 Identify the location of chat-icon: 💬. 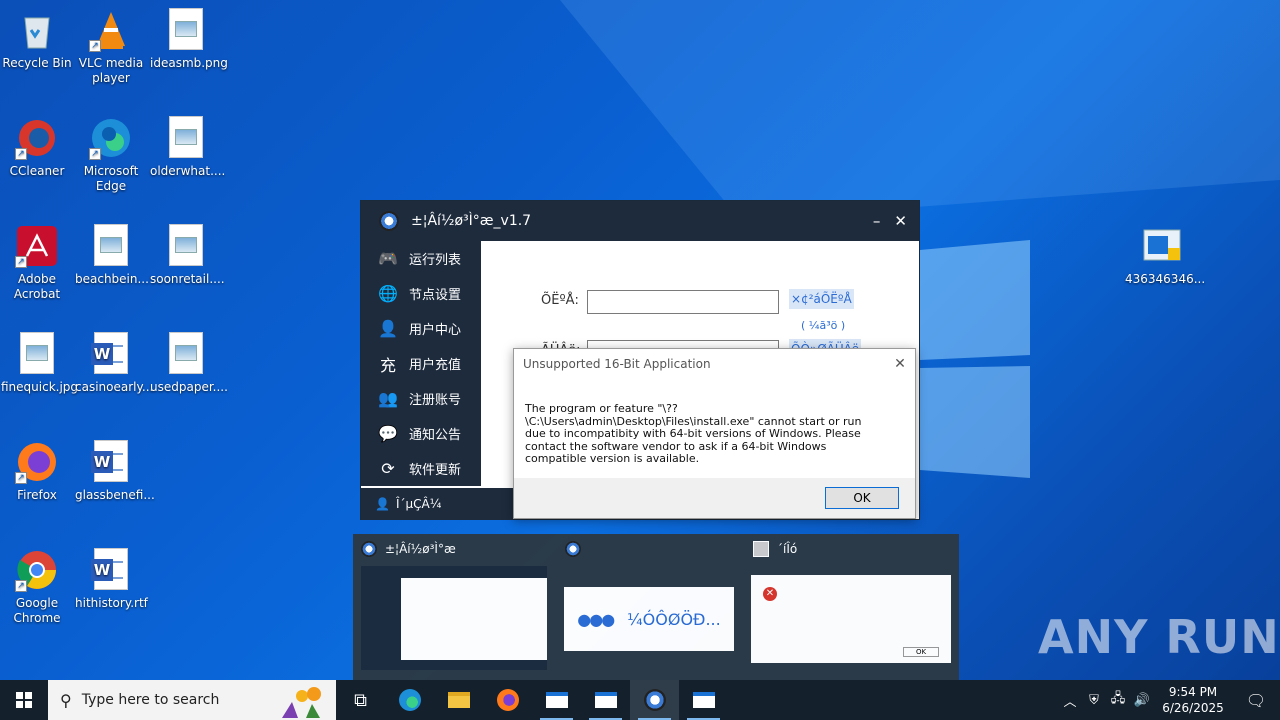
(388, 433).